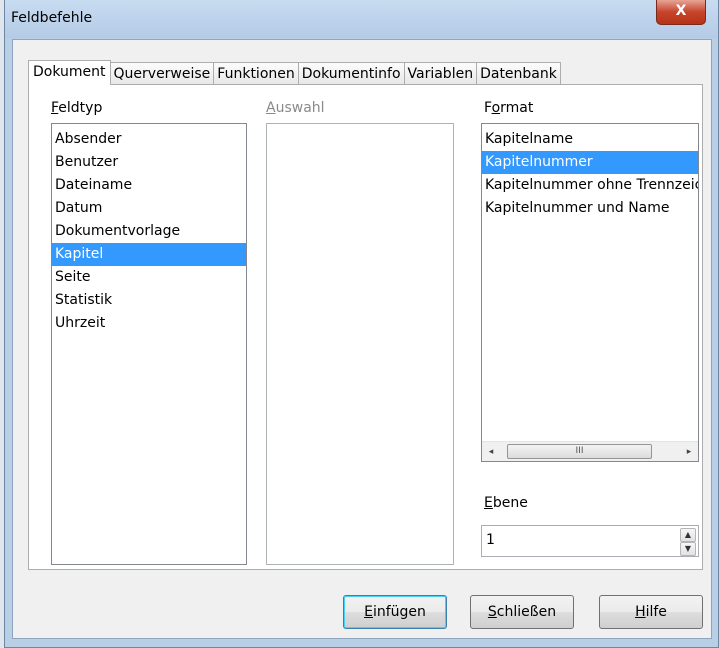  Describe the element at coordinates (651, 612) in the screenshot. I see `hilfe-button: Hilfe` at that location.